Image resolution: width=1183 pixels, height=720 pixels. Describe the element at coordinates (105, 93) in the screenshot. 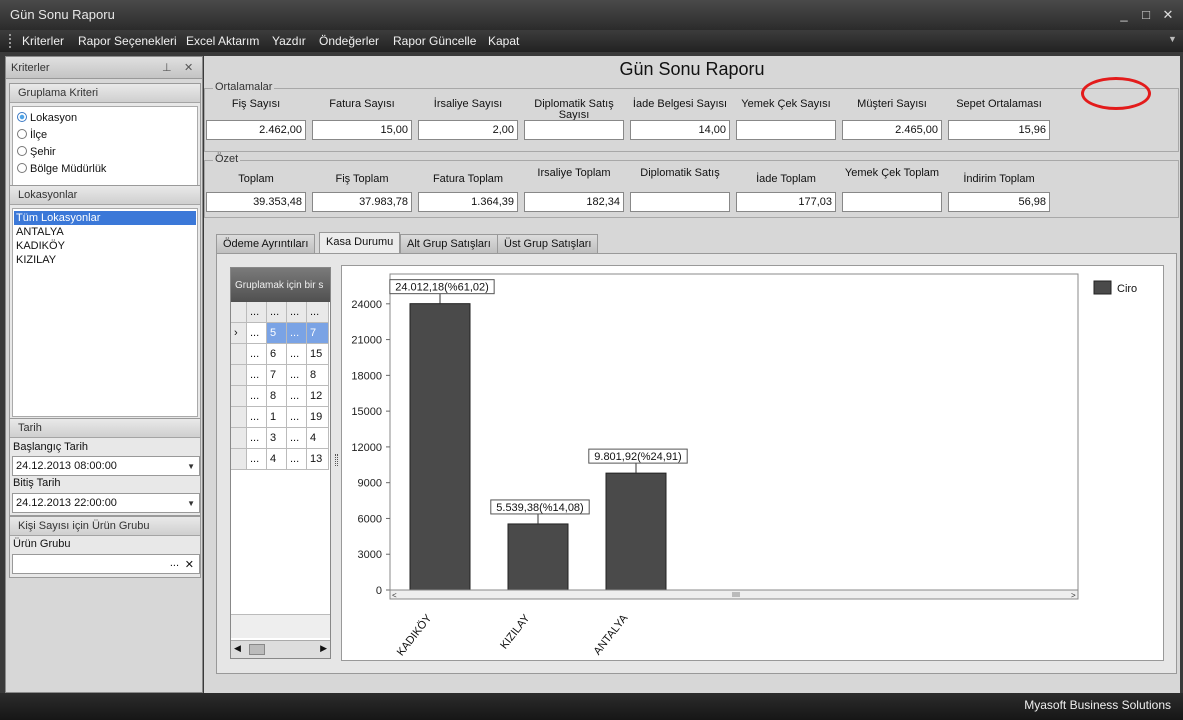

I see `grouping-criteria-header: Gruplama Kriteri` at that location.